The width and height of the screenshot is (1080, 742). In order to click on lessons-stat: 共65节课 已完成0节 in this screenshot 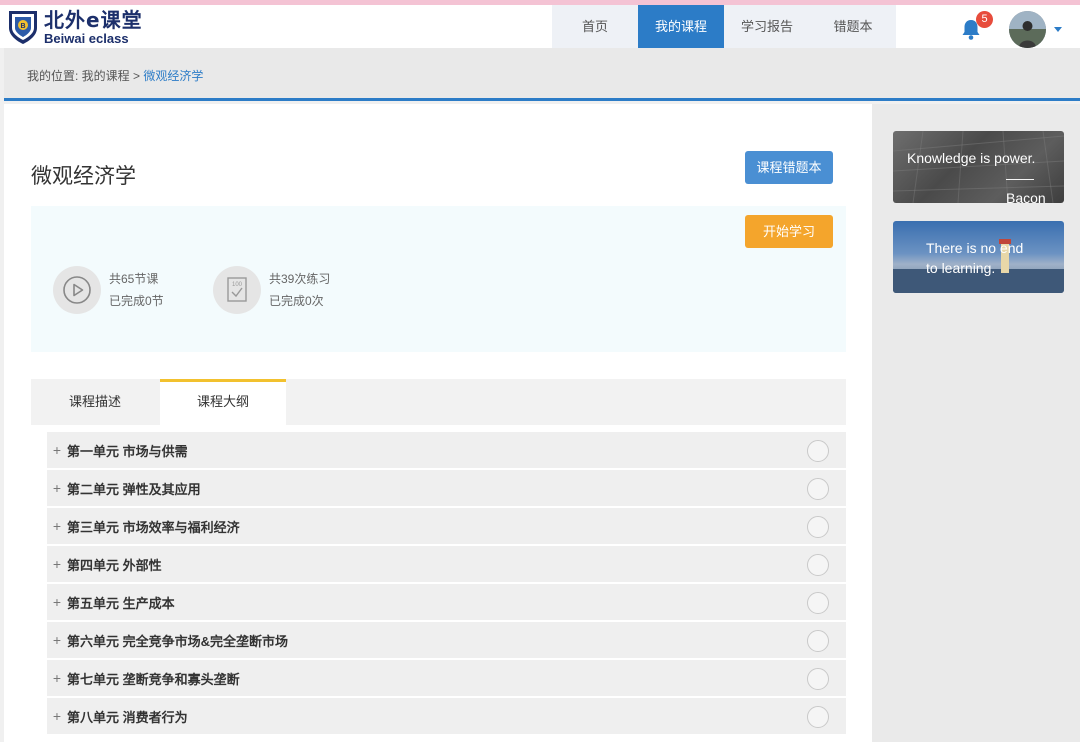, I will do `click(108, 290)`.